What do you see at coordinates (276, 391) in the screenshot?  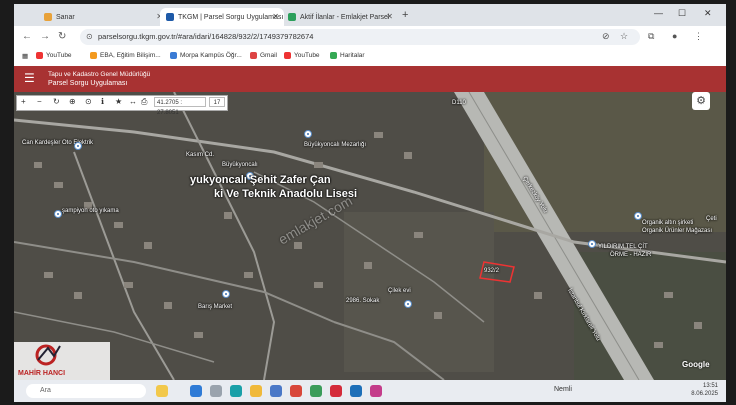 I see `store-icon` at bounding box center [276, 391].